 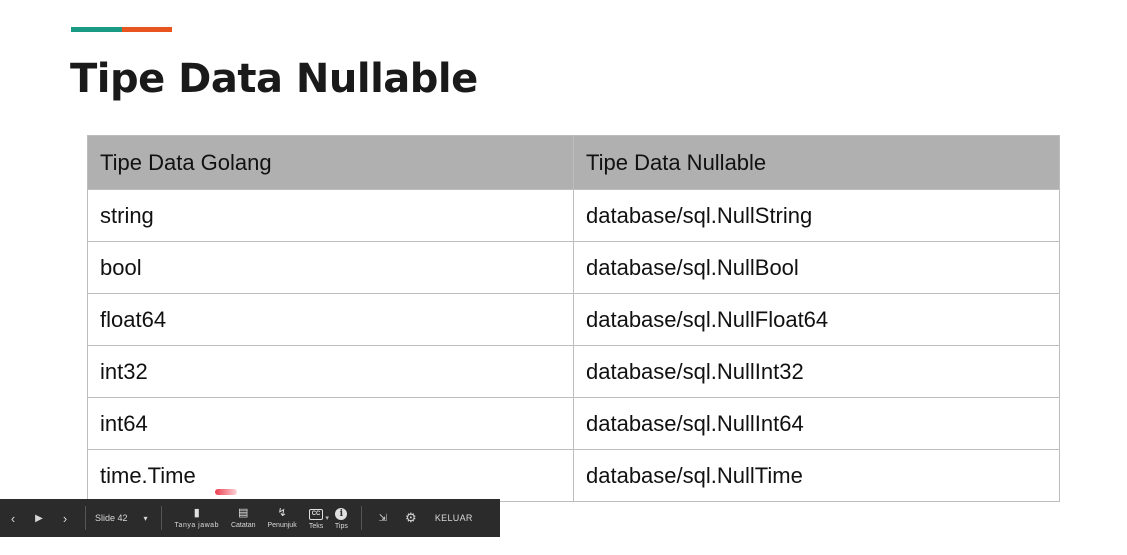 What do you see at coordinates (243, 513) in the screenshot?
I see `notes-icon: ▤` at bounding box center [243, 513].